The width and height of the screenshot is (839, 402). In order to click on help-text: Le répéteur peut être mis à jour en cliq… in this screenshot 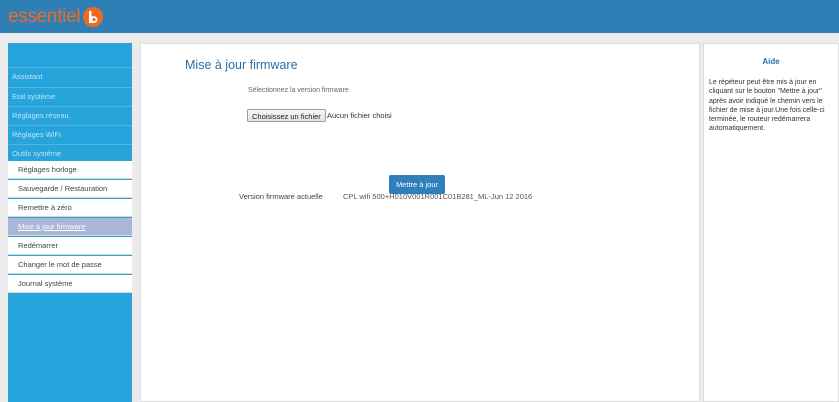, I will do `click(767, 106)`.